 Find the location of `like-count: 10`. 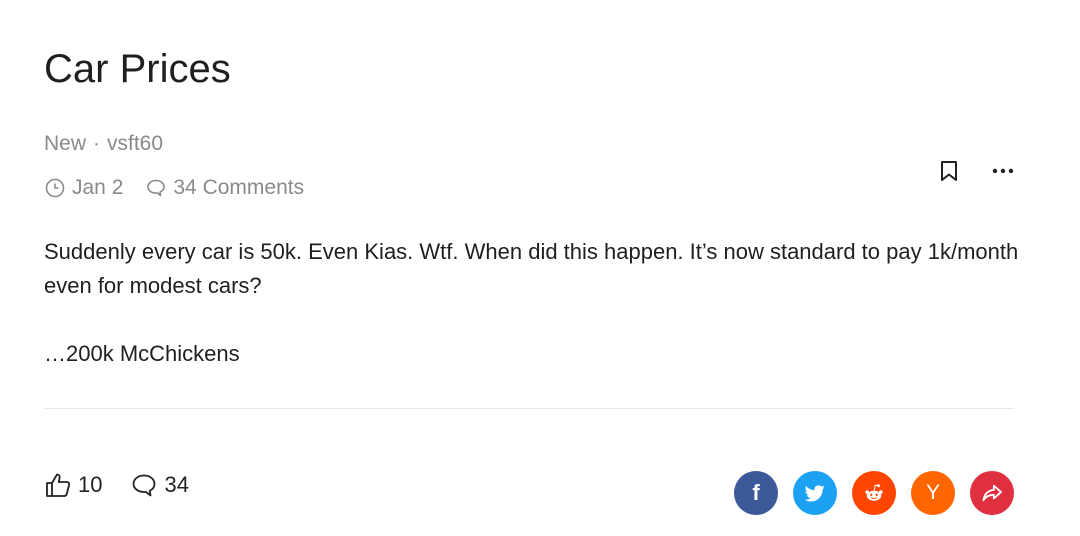

like-count: 10 is located at coordinates (90, 484).